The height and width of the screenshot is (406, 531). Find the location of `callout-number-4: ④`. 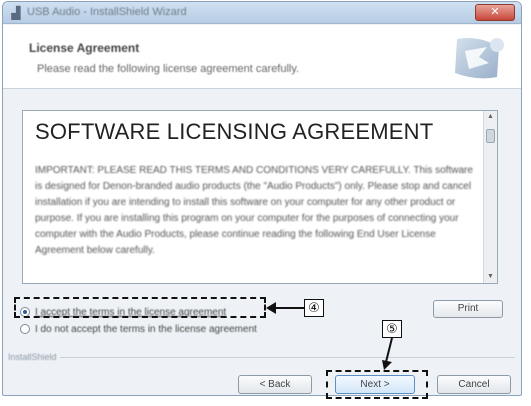

callout-number-4: ④ is located at coordinates (314, 308).